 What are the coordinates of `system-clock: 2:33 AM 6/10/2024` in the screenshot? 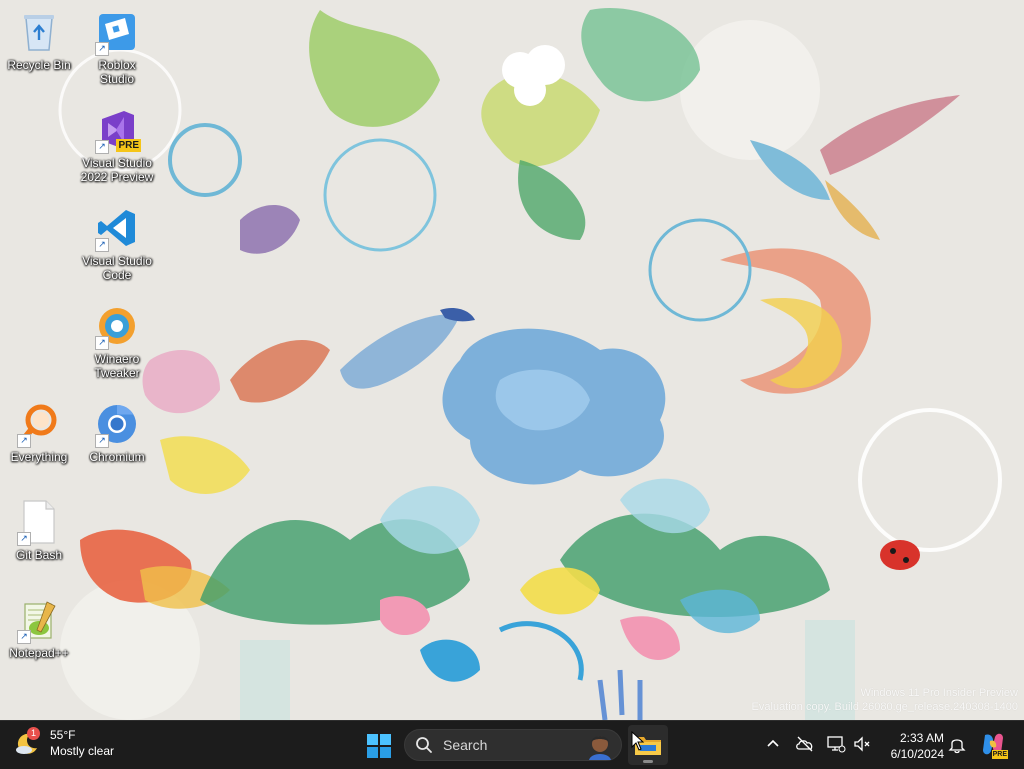 It's located at (913, 746).